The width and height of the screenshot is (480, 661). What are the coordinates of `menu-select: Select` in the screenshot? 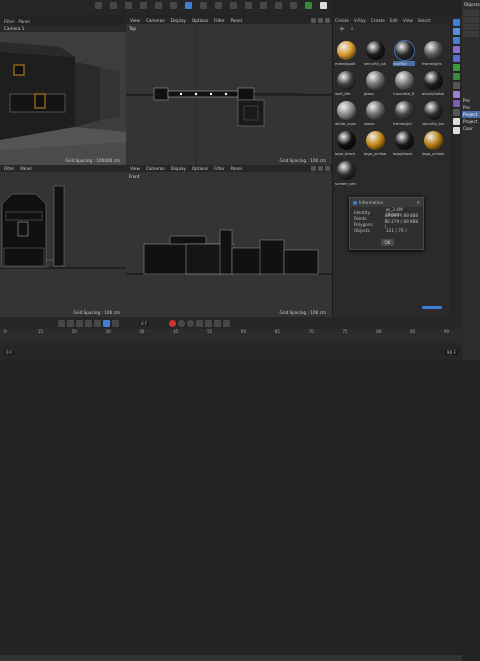 It's located at (424, 20).